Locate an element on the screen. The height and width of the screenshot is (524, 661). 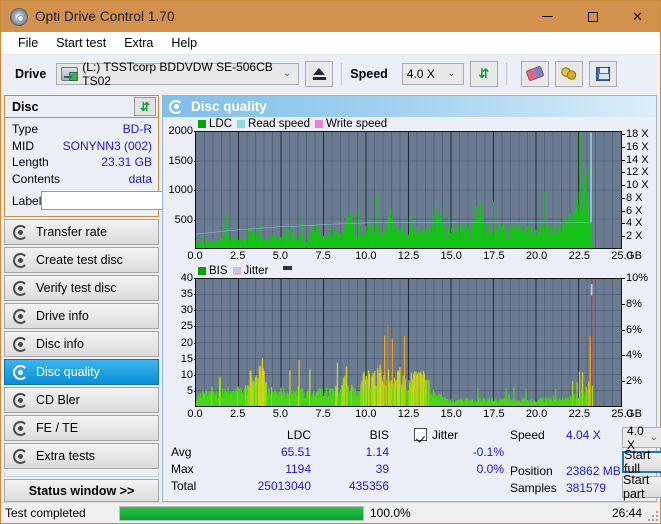
status-text: Test completed is located at coordinates (45, 513).